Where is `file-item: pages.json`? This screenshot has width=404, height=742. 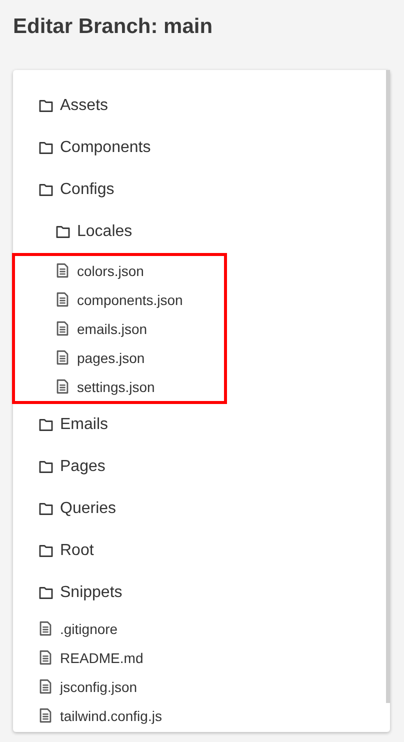 file-item: pages.json is located at coordinates (119, 357).